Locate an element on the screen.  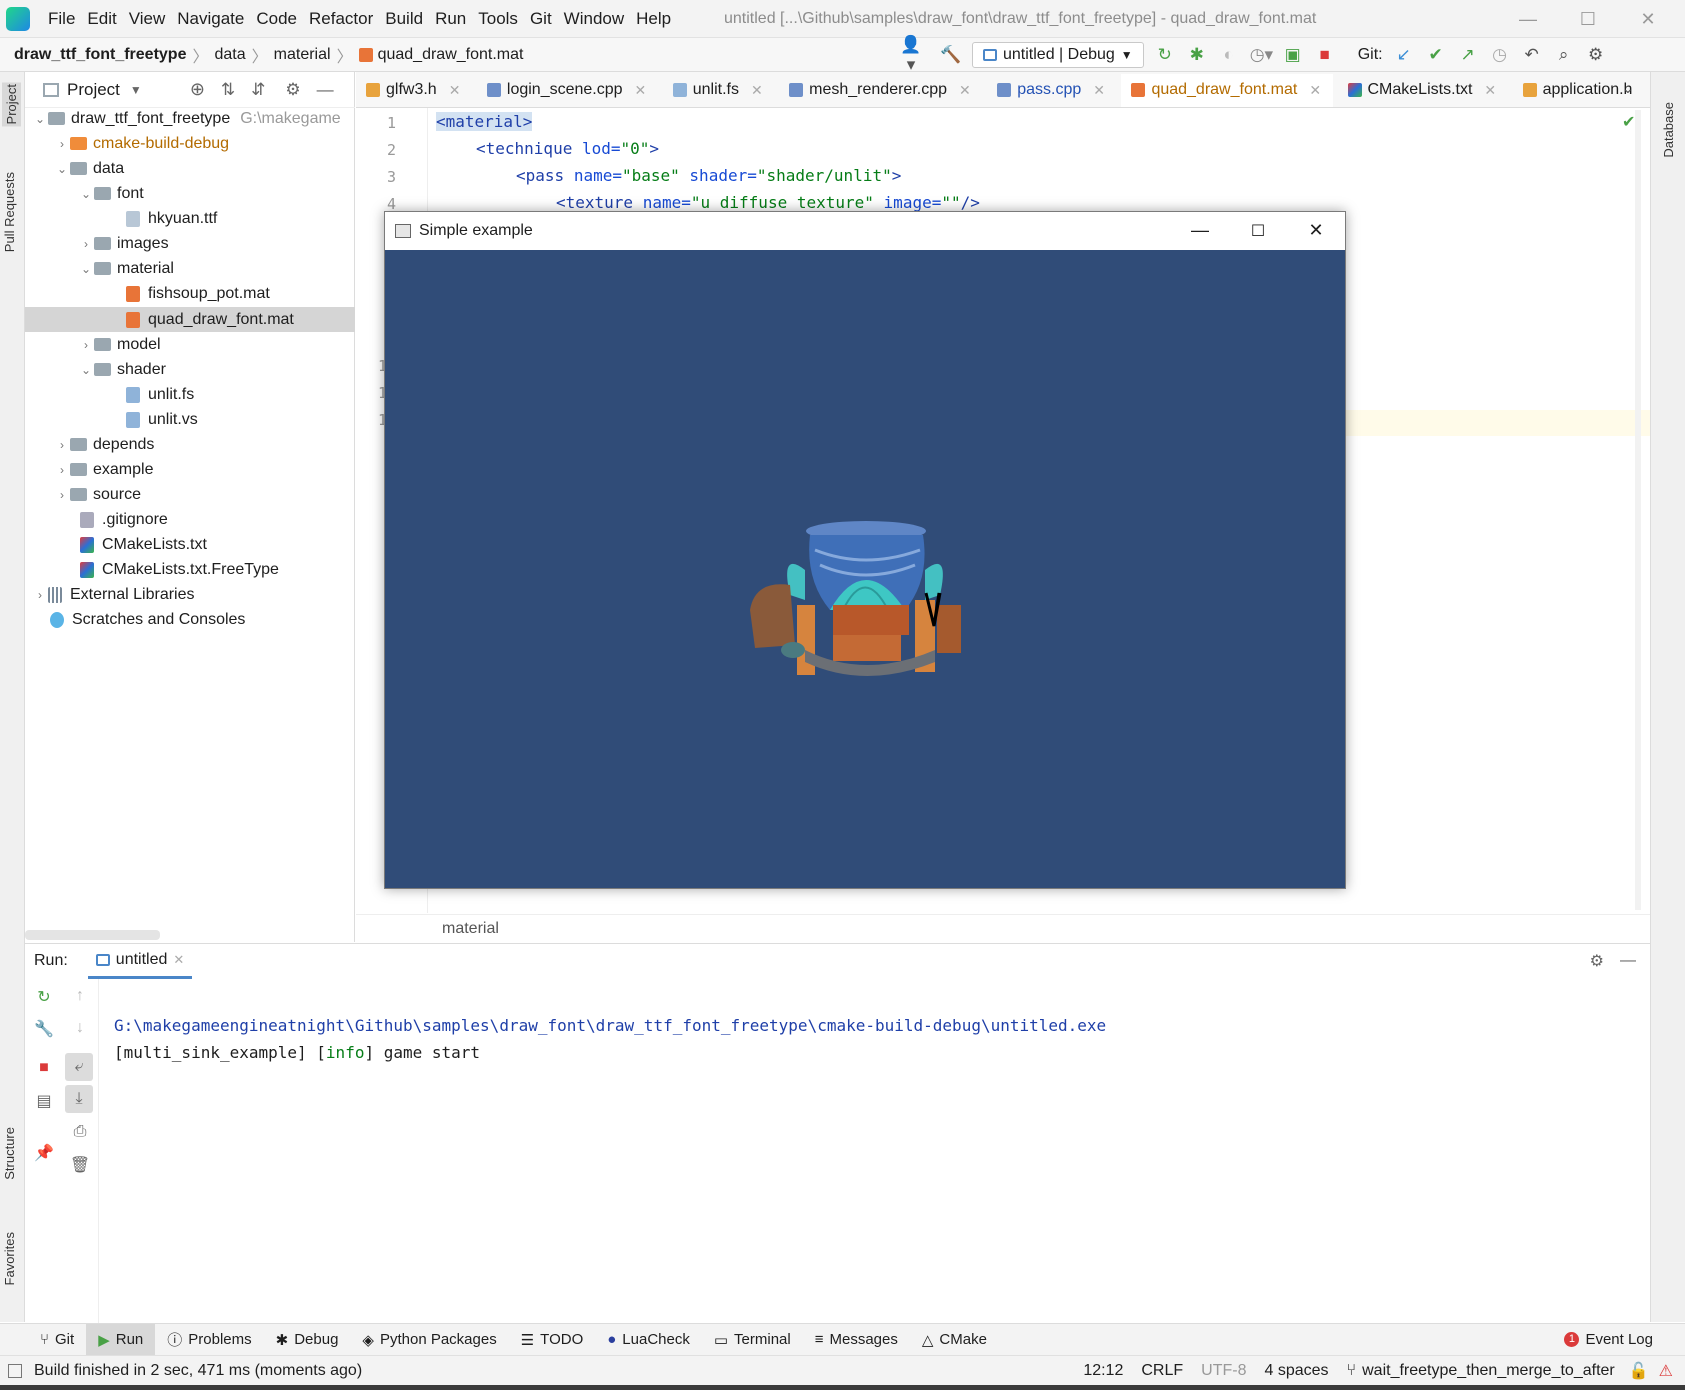
line-separator: CRLF is located at coordinates (1162, 1371).